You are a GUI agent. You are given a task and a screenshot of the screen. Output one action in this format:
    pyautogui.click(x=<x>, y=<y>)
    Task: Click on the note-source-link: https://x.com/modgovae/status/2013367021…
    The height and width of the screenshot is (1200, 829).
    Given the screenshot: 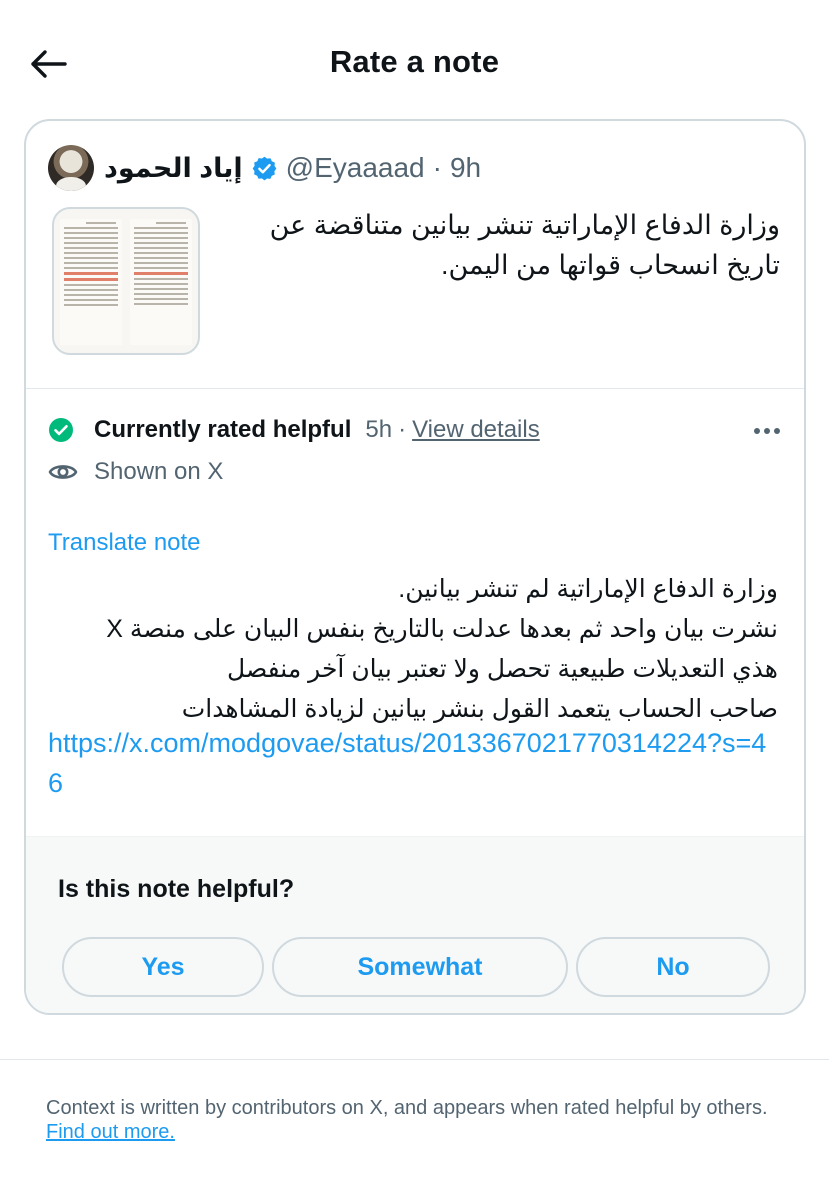 What is the action you would take?
    pyautogui.click(x=413, y=763)
    